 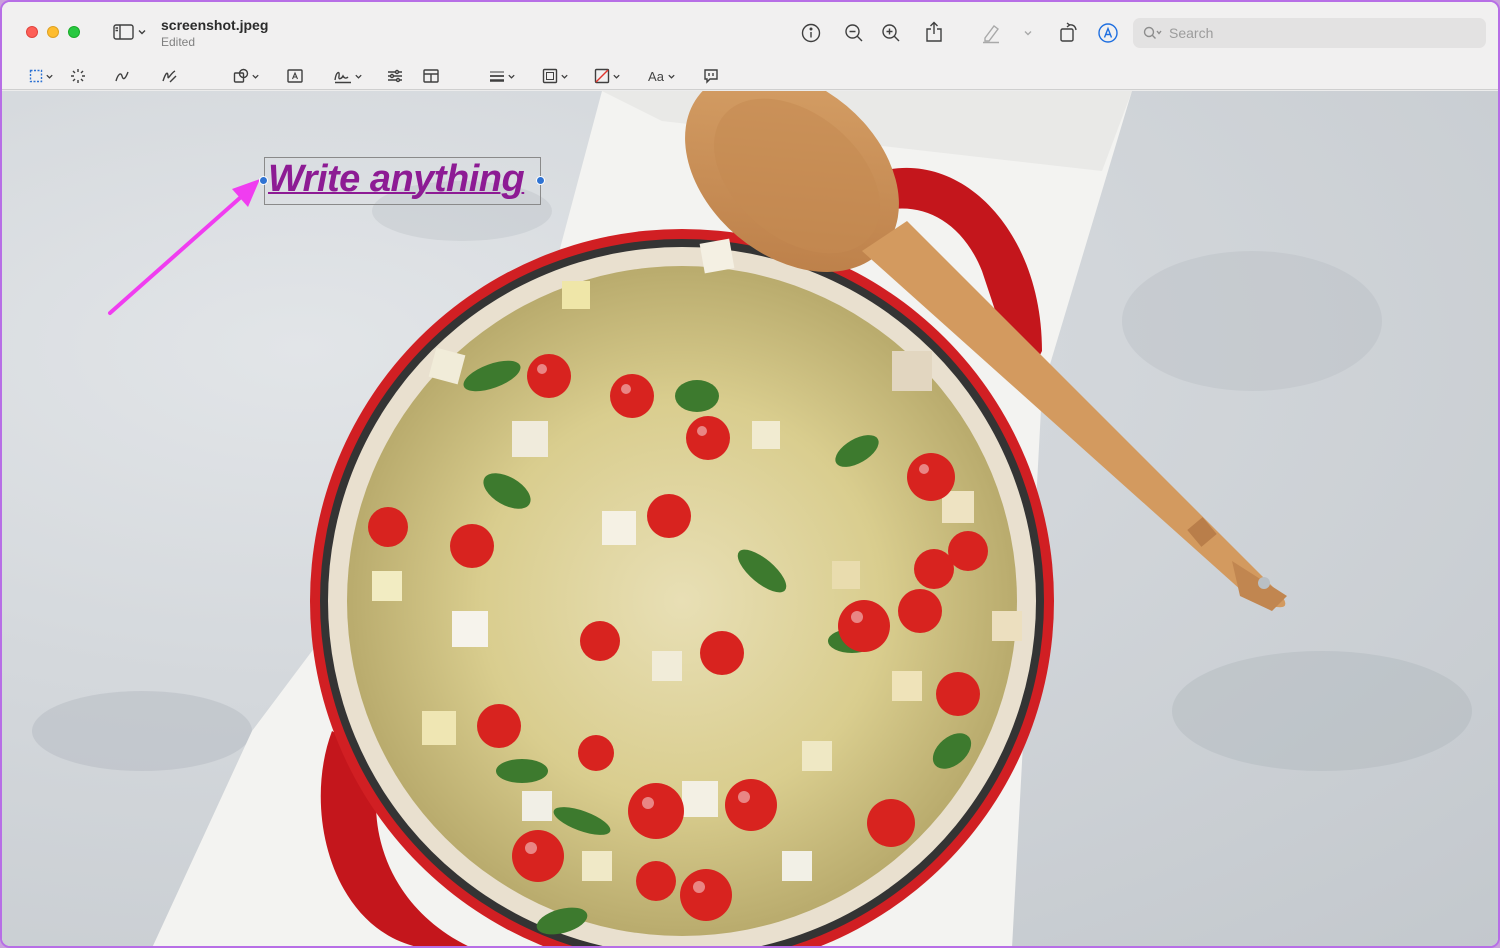 I want to click on search-field, so click(x=1309, y=33).